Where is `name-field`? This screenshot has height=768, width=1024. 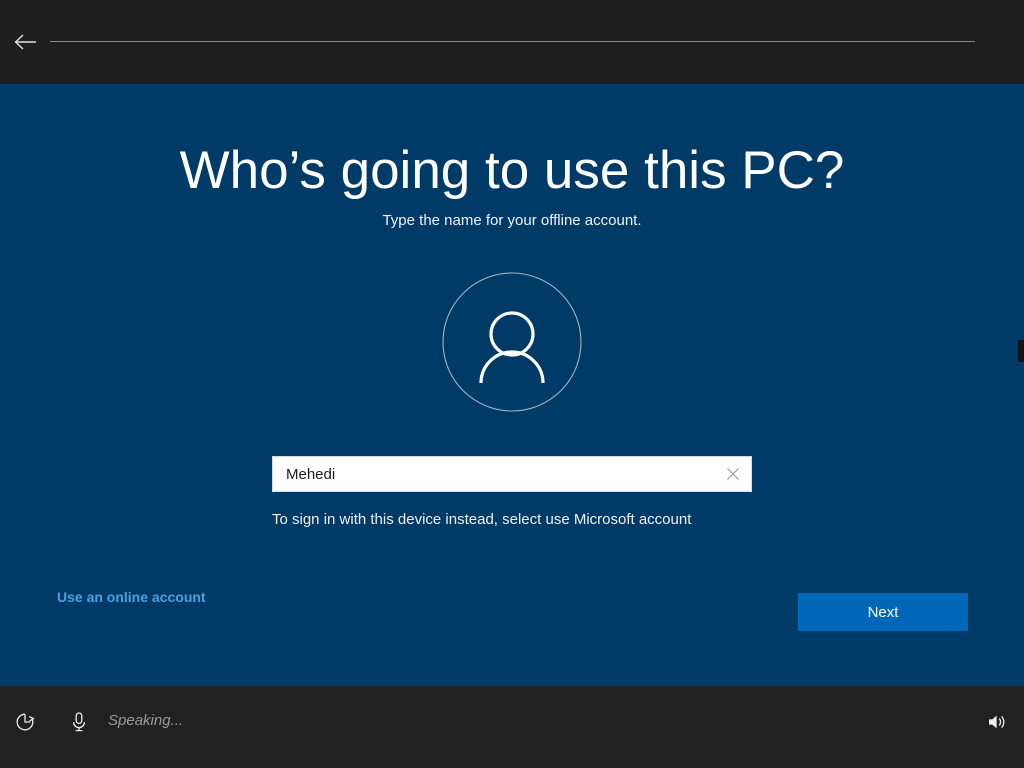
name-field is located at coordinates (512, 474).